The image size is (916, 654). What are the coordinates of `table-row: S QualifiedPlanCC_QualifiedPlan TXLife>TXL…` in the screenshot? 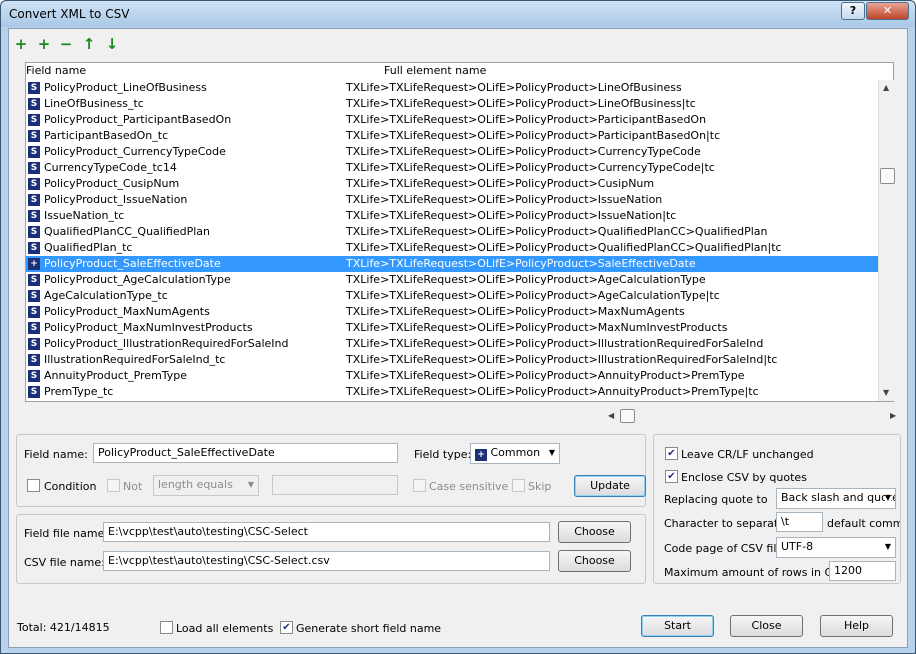 It's located at (452, 232).